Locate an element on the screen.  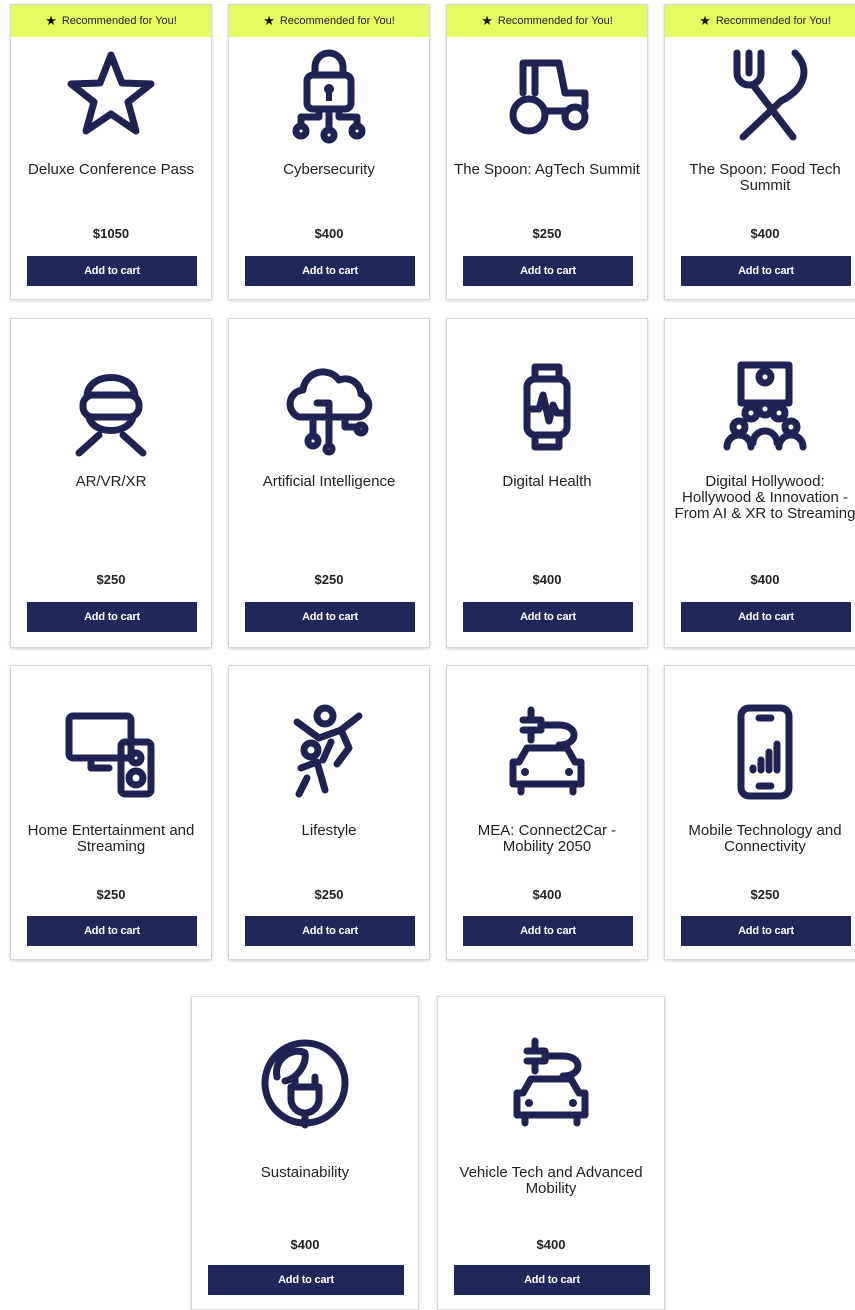
padlock-network-icon is located at coordinates (329, 95).